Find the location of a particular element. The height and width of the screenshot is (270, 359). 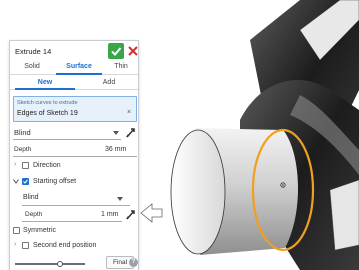

second-end-label: Second end position is located at coordinates (65, 245).